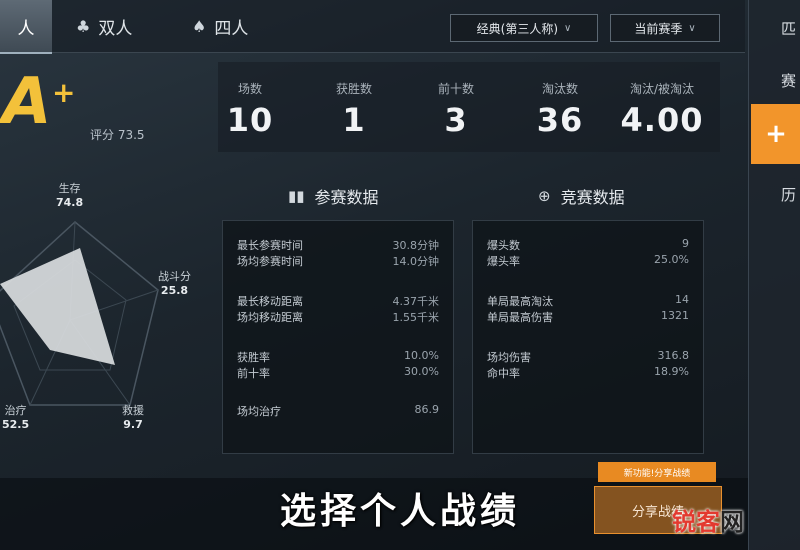  Describe the element at coordinates (509, 357) in the screenshot. I see `row-key: 场均伤害` at that location.